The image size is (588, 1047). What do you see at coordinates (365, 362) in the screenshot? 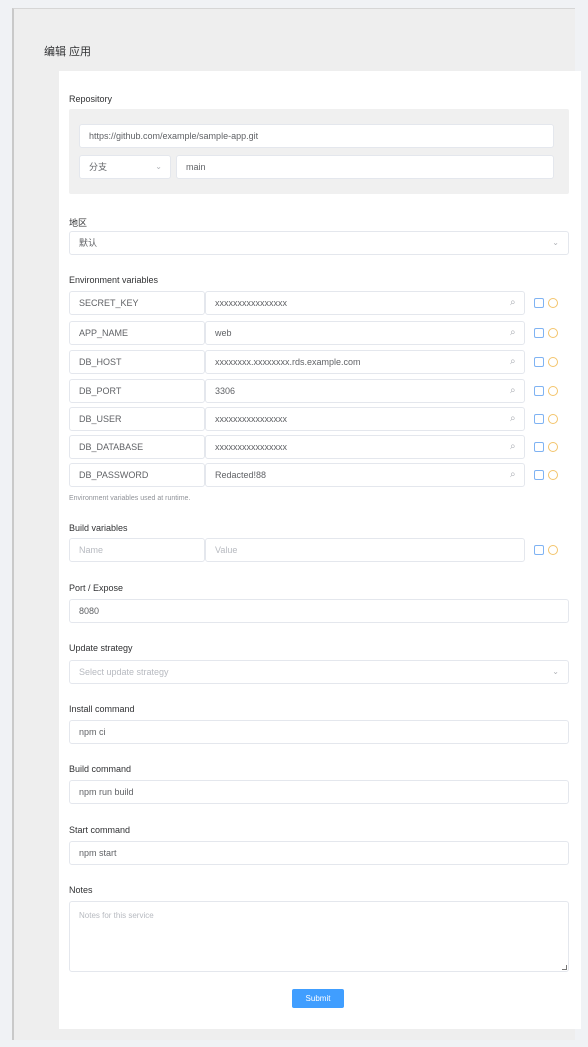
I see `env-value-input: xxxxxxxx.xxxxxxxx.rds.example.com` at bounding box center [365, 362].